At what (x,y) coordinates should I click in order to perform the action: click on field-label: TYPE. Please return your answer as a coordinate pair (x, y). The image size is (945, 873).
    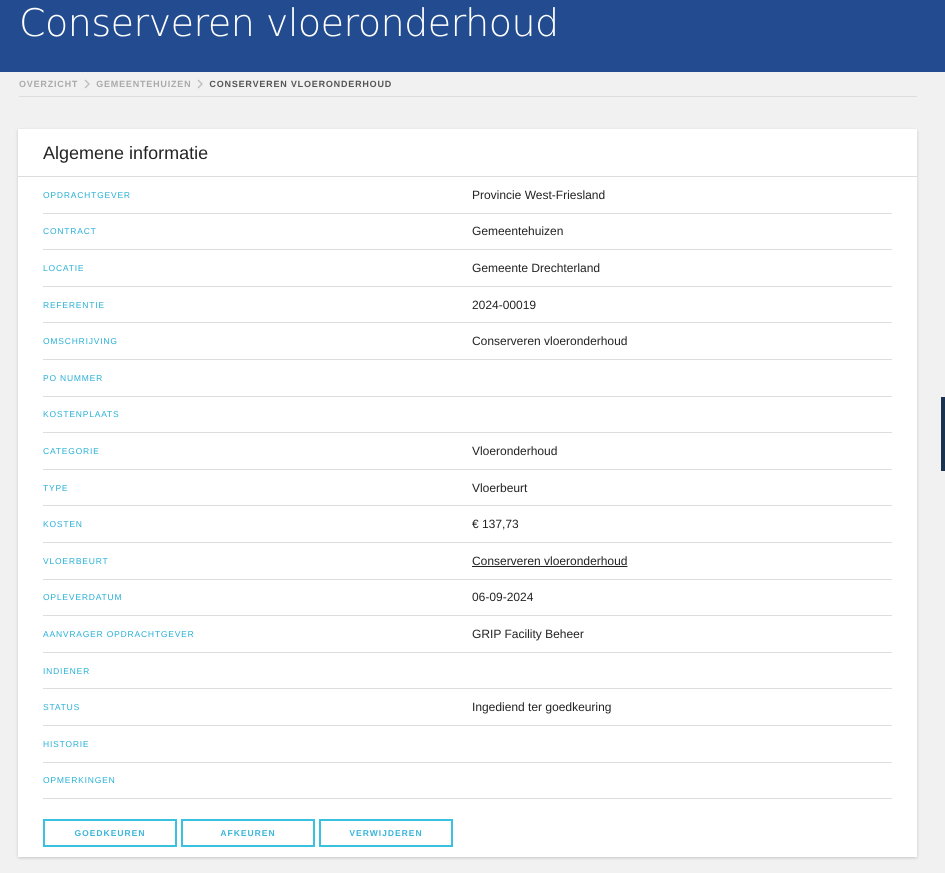
    Looking at the image, I should click on (56, 487).